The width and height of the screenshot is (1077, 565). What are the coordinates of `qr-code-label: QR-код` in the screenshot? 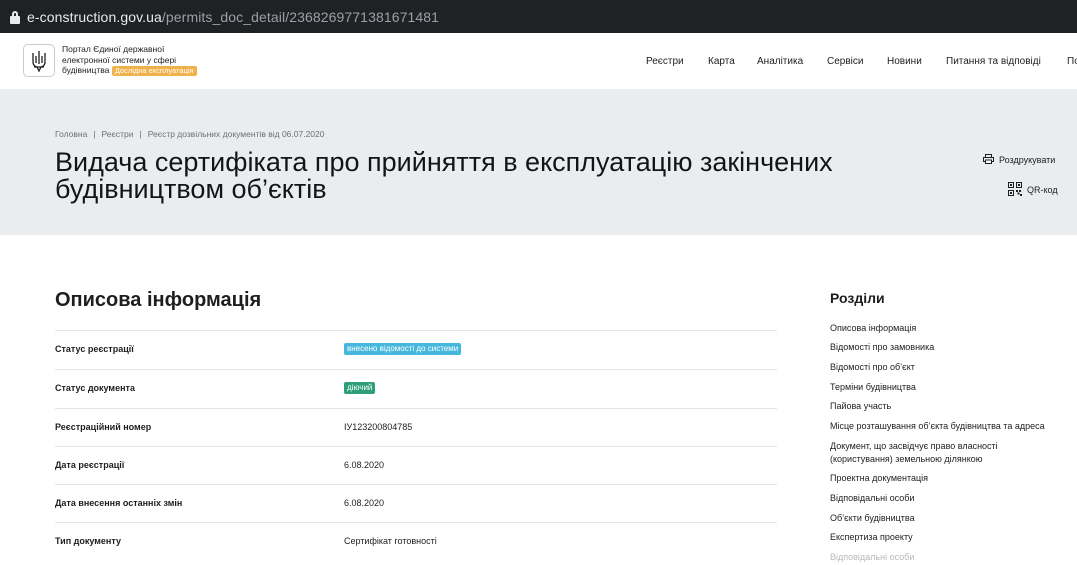 It's located at (1042, 190).